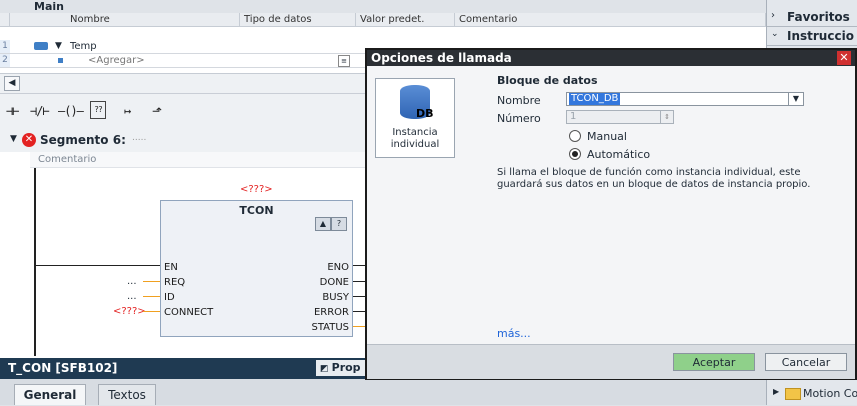  Describe the element at coordinates (441, 58) in the screenshot. I see `dialog-title: Opciones de llamada` at that location.